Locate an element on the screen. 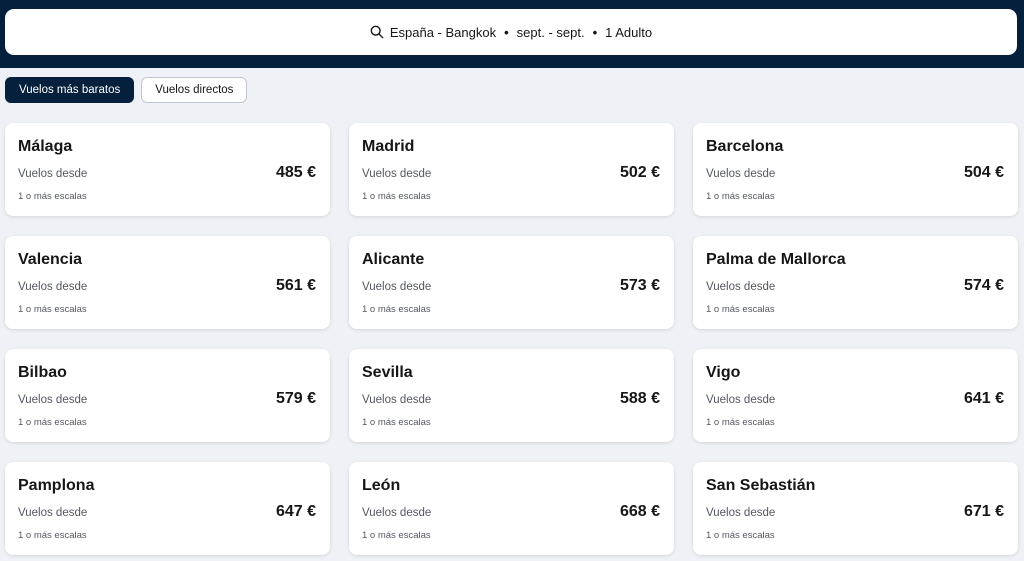  destination-price: 668 € is located at coordinates (639, 511).